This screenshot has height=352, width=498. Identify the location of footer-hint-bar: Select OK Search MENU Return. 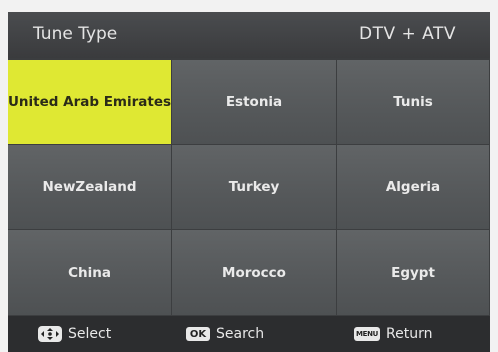
(249, 334).